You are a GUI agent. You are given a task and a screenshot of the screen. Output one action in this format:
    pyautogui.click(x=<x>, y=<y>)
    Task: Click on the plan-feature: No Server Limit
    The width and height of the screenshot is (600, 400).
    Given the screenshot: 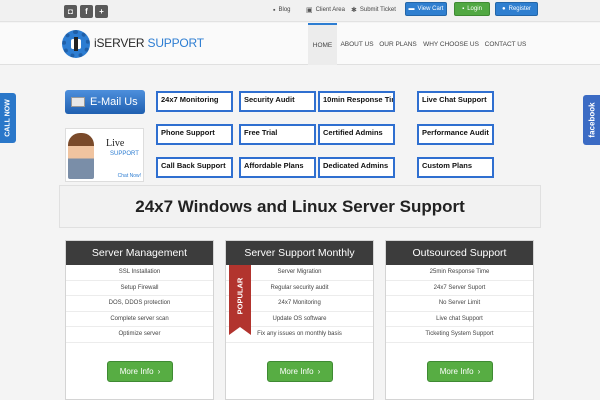 What is the action you would take?
    pyautogui.click(x=459, y=304)
    